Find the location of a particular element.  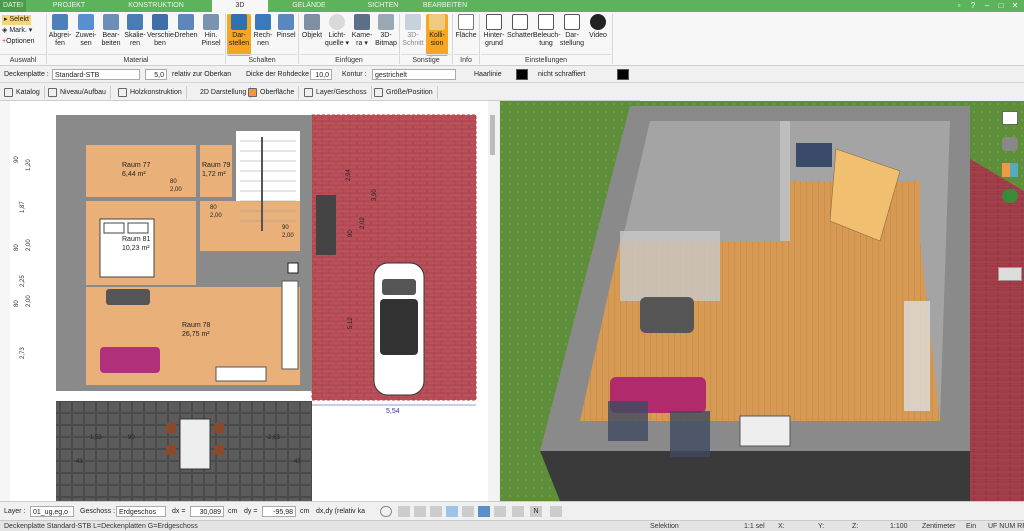

oberflaeche-button: Oberfläche is located at coordinates (273, 92).